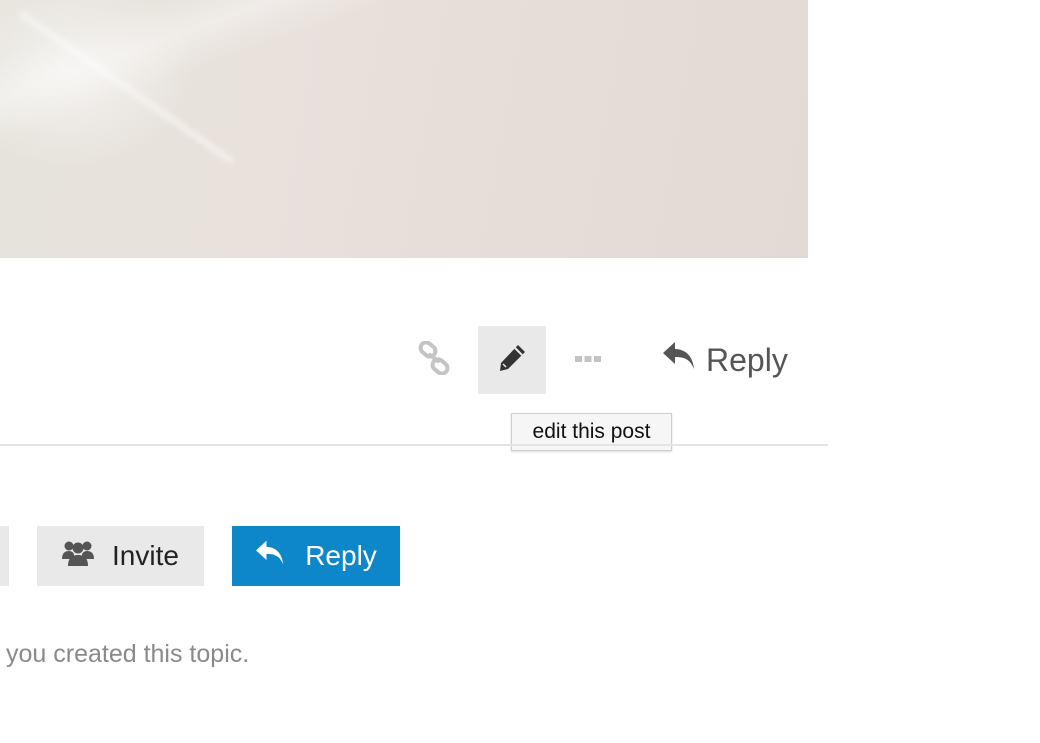 Image resolution: width=1040 pixels, height=743 pixels. I want to click on post-reply-label: Reply, so click(747, 359).